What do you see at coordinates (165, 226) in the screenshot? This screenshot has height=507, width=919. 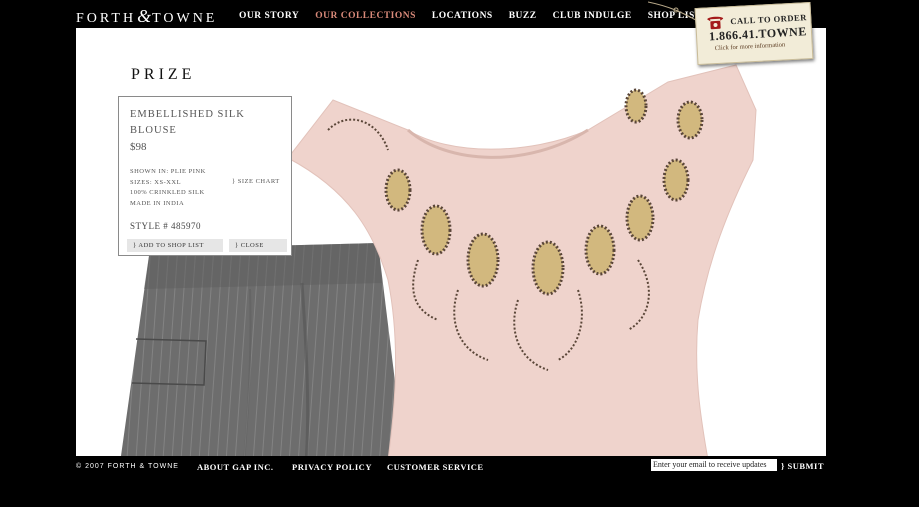 I see `product-style-number: STYLE # 485970` at bounding box center [165, 226].